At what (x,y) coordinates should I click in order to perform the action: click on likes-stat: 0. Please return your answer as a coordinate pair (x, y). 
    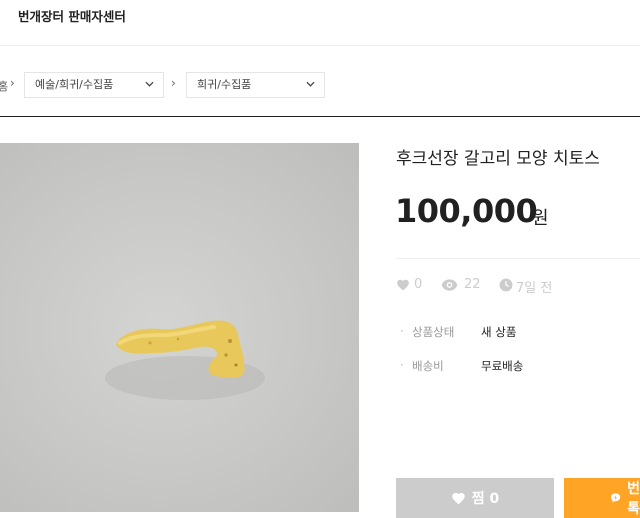
    Looking at the image, I should click on (411, 286).